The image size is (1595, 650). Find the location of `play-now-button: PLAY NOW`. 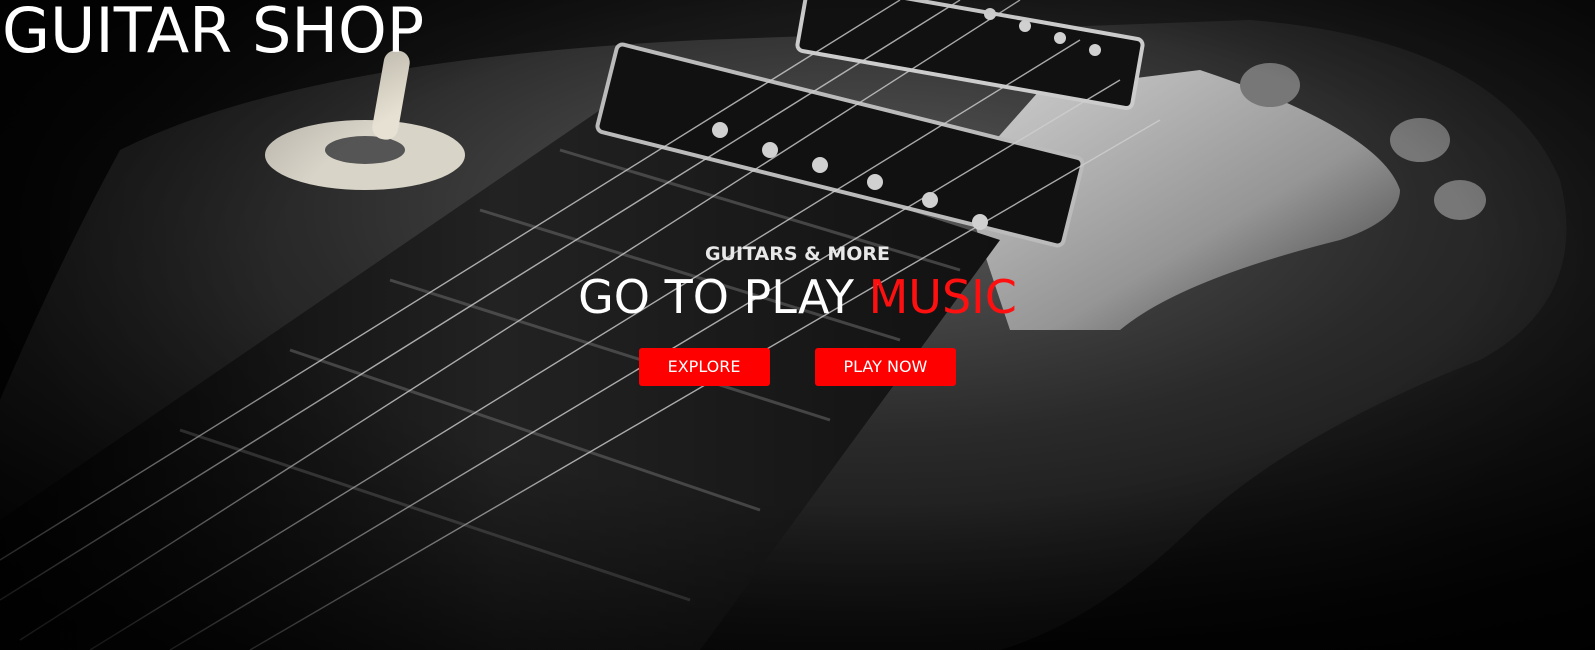

play-now-button: PLAY NOW is located at coordinates (885, 367).